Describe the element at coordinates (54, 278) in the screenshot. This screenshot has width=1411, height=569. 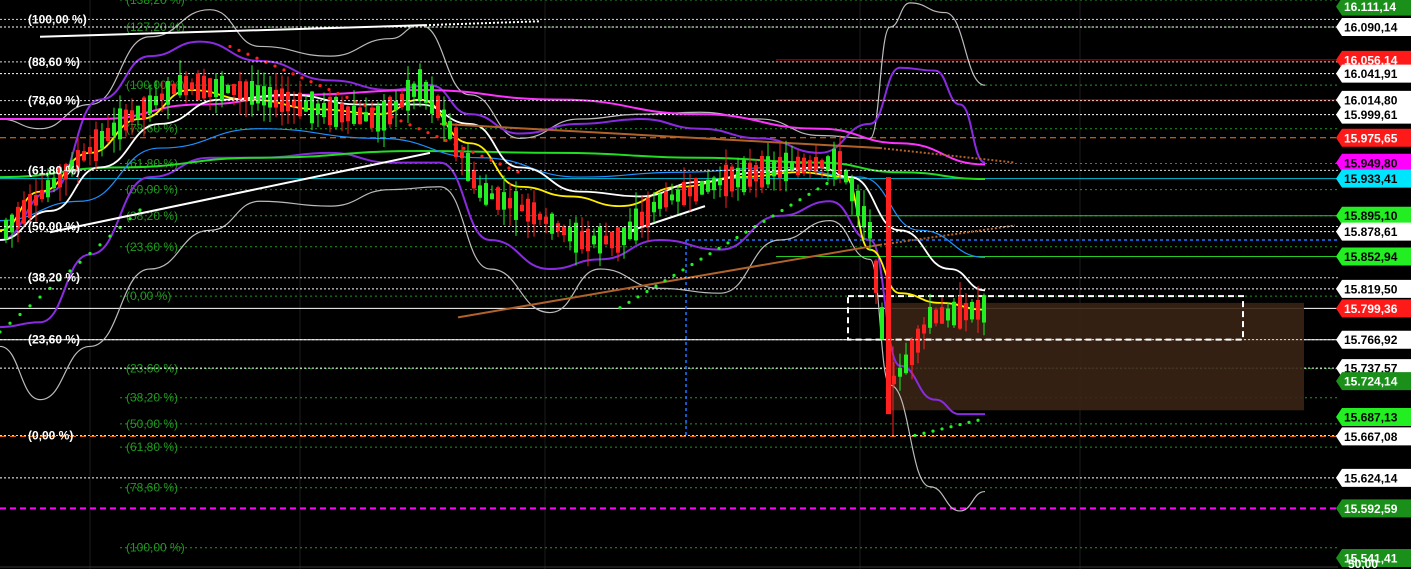
I see `fib-left-label: (38,20 %)` at that location.